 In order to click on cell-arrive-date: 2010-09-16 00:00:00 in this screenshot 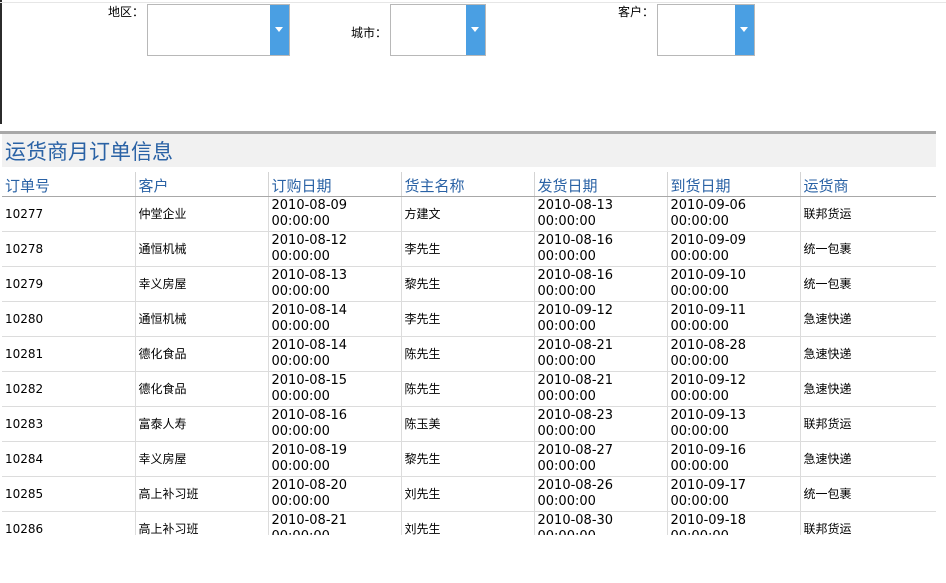, I will do `click(733, 459)`.